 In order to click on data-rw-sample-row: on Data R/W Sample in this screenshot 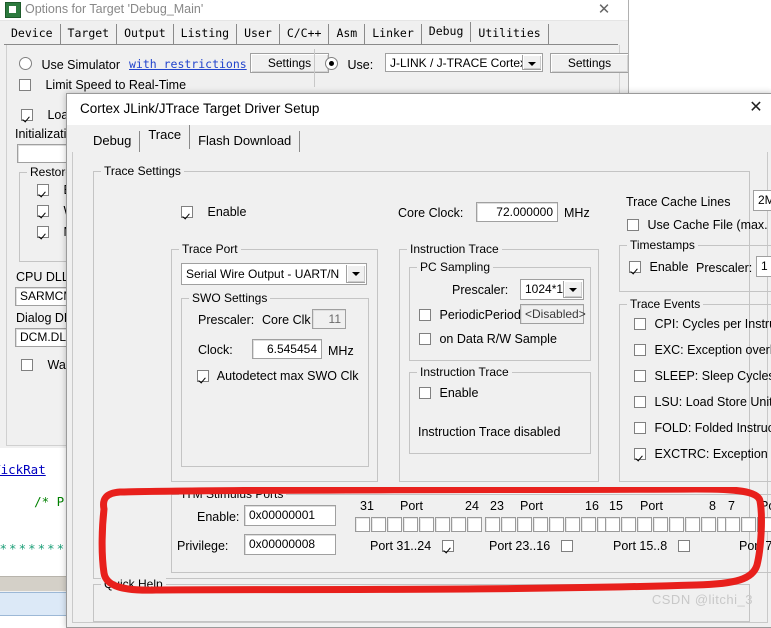, I will do `click(488, 339)`.